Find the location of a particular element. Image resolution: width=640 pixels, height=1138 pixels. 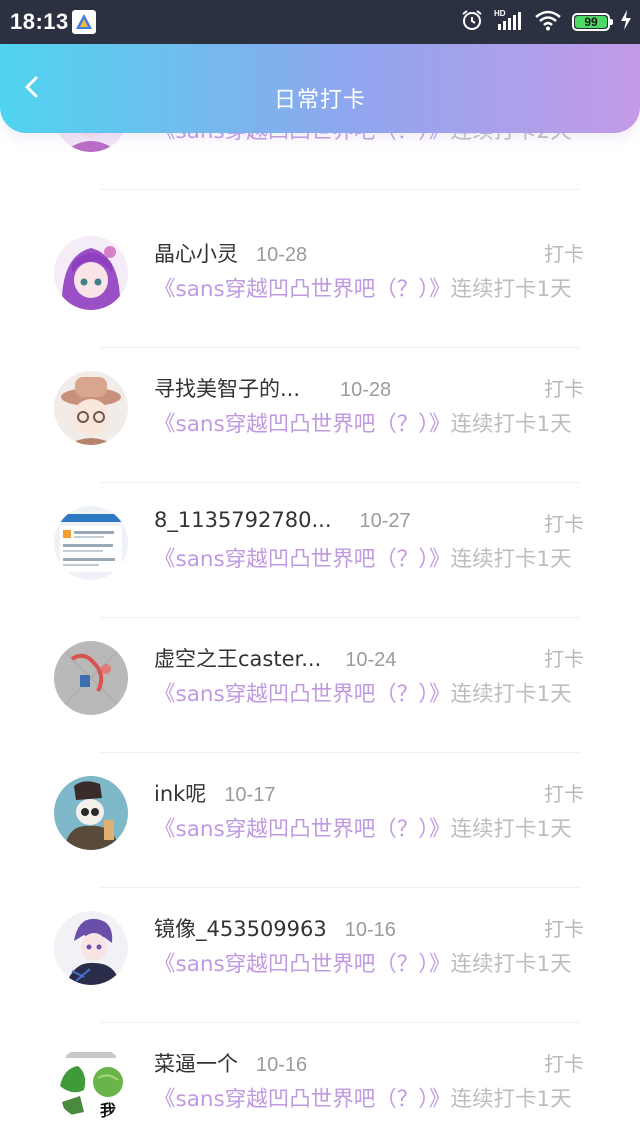

name-line: 虚空之王caster... 10-24 is located at coordinates (275, 658).